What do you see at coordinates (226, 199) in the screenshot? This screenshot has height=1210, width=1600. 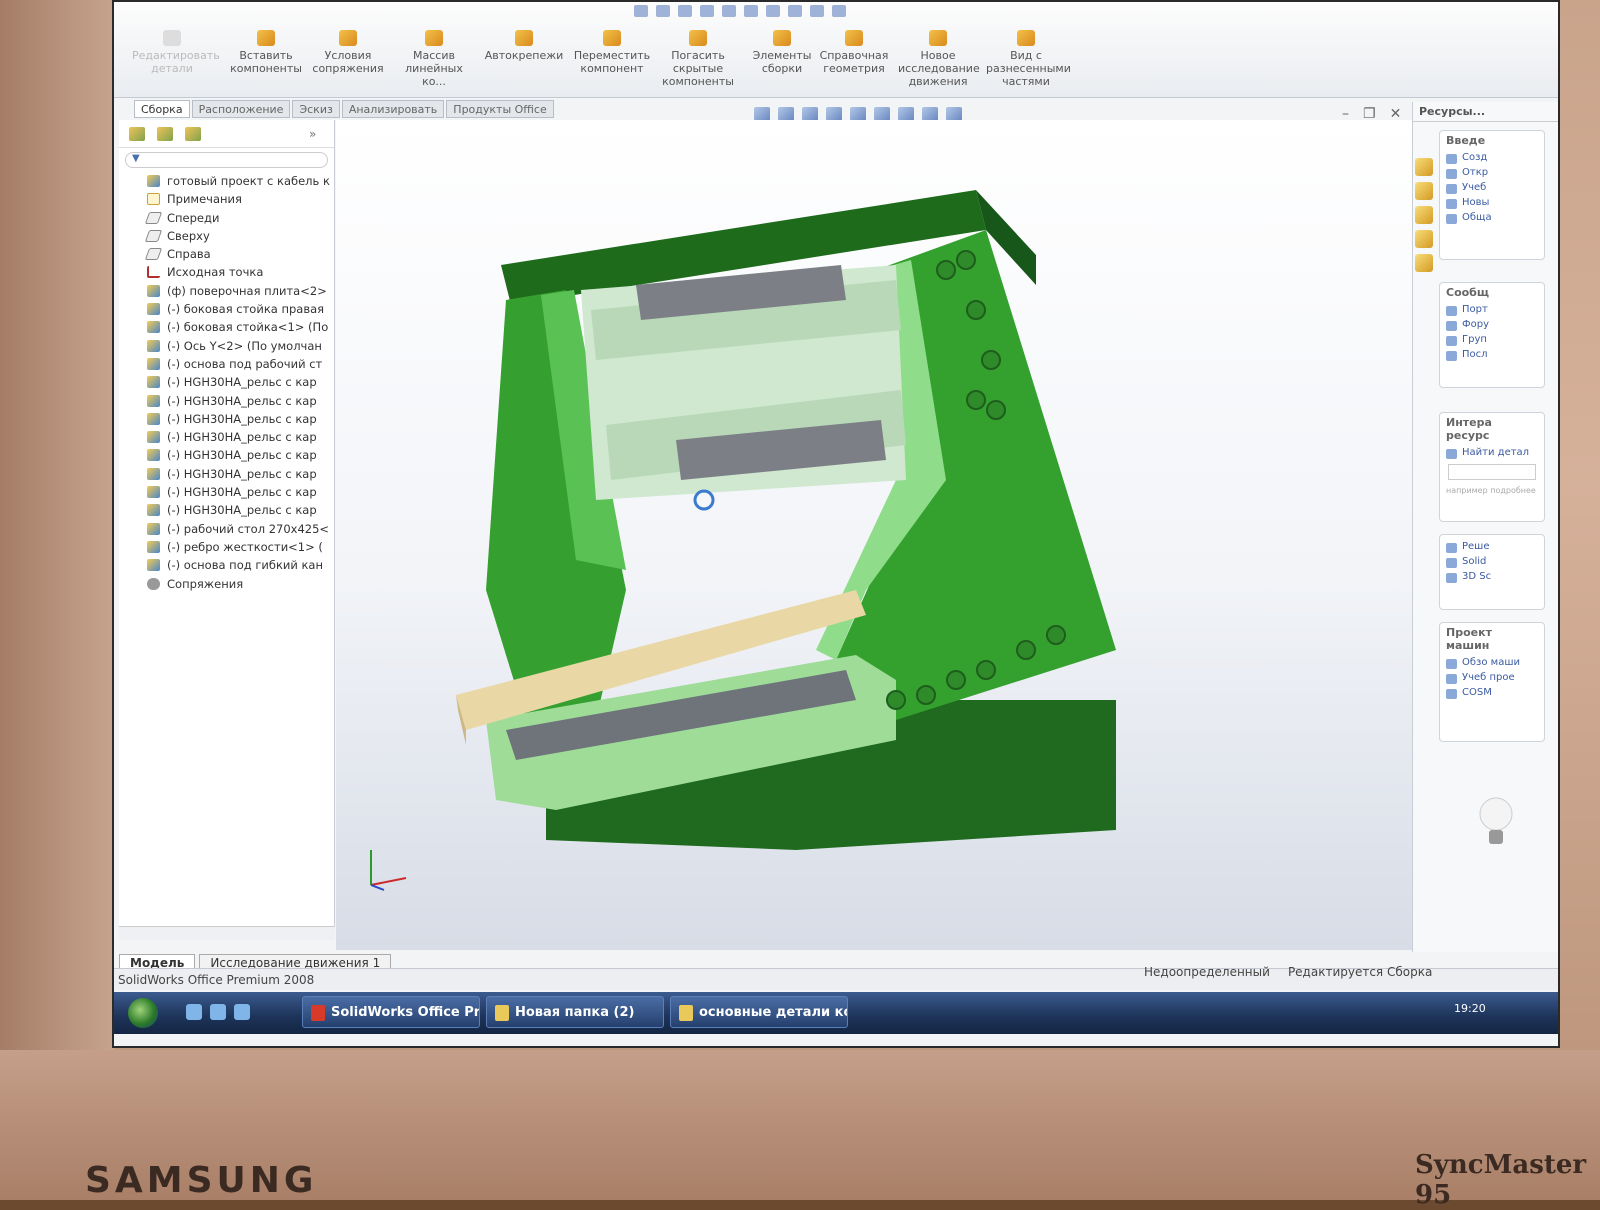 I see `tree-item: Примечания` at bounding box center [226, 199].